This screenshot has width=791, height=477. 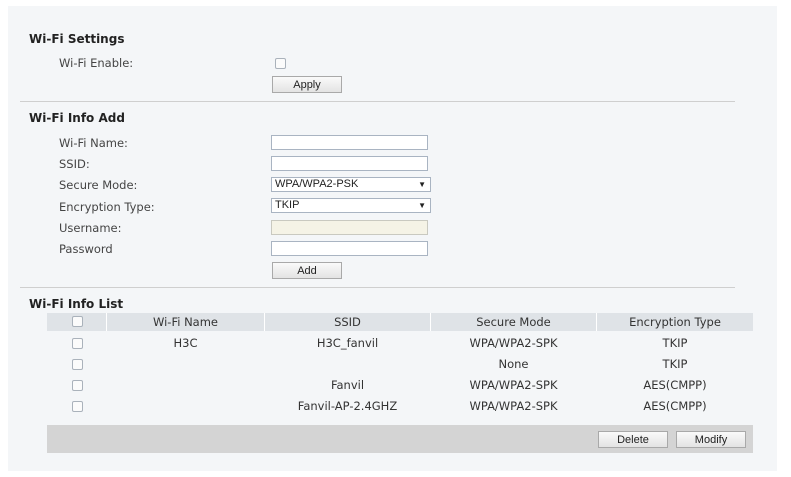 I want to click on ssid-input, so click(x=349, y=163).